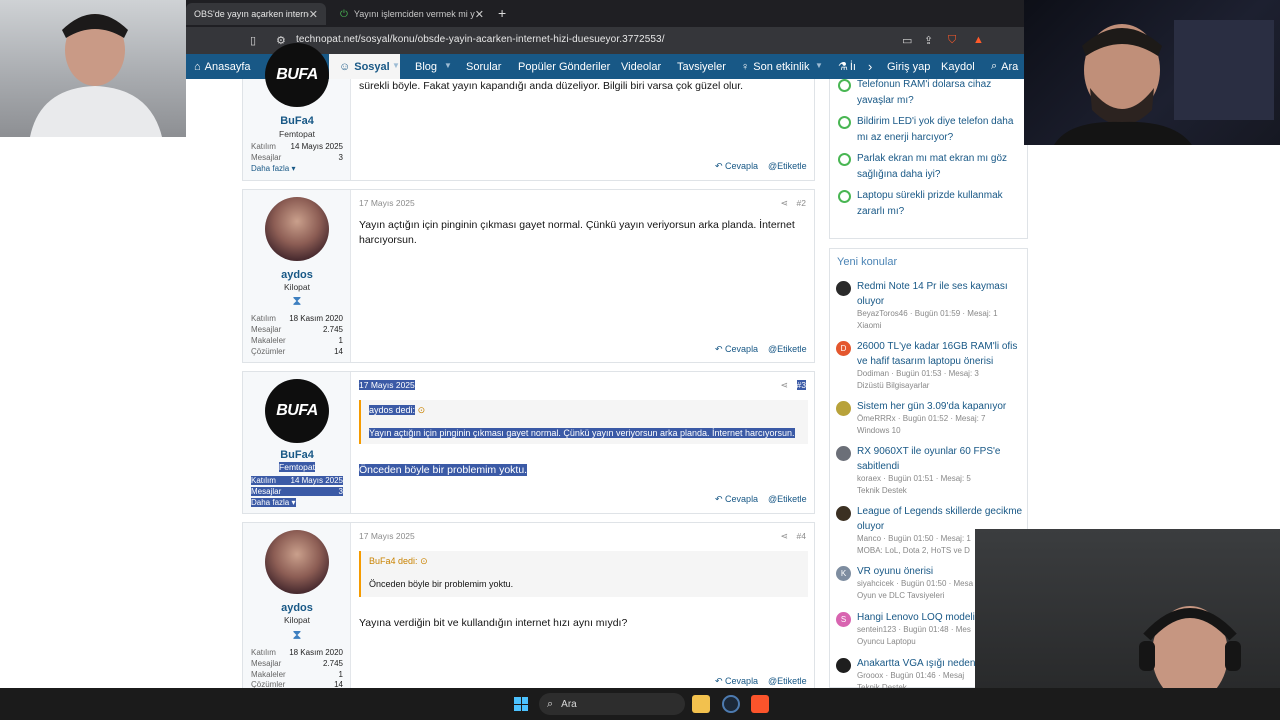 The width and height of the screenshot is (1280, 720). I want to click on avatar-letter: K, so click(843, 573).